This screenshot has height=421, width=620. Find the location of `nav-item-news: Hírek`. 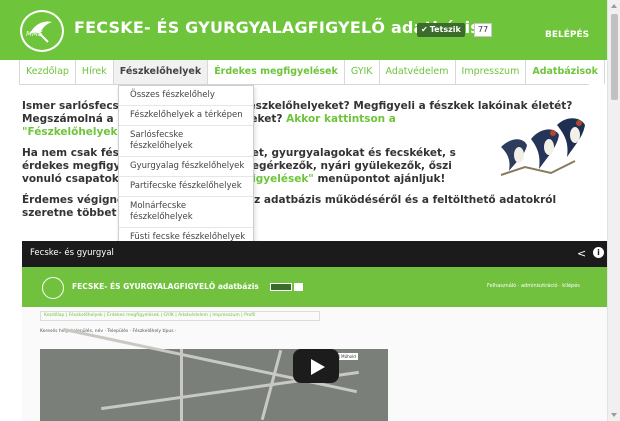

nav-item-news: Hírek is located at coordinates (94, 72).